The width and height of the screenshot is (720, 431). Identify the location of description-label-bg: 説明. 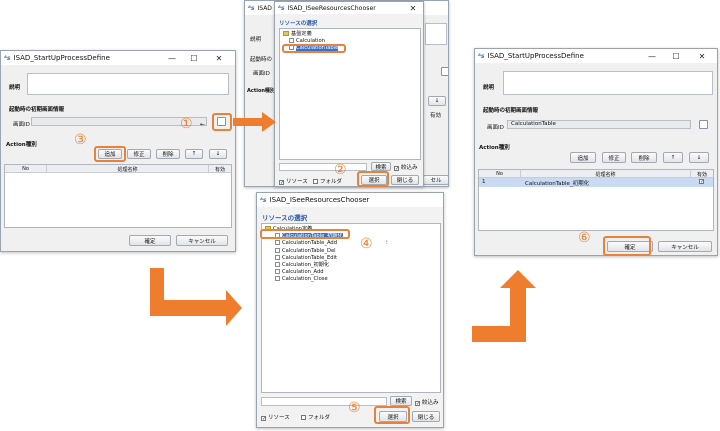
(256, 40).